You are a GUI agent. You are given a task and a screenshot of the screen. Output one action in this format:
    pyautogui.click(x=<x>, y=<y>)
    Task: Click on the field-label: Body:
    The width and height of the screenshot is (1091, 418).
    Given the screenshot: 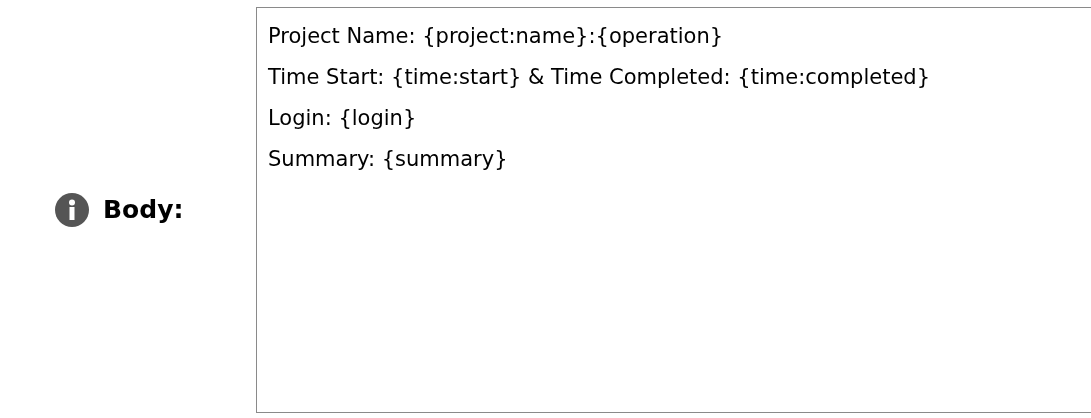 What is the action you would take?
    pyautogui.click(x=143, y=209)
    